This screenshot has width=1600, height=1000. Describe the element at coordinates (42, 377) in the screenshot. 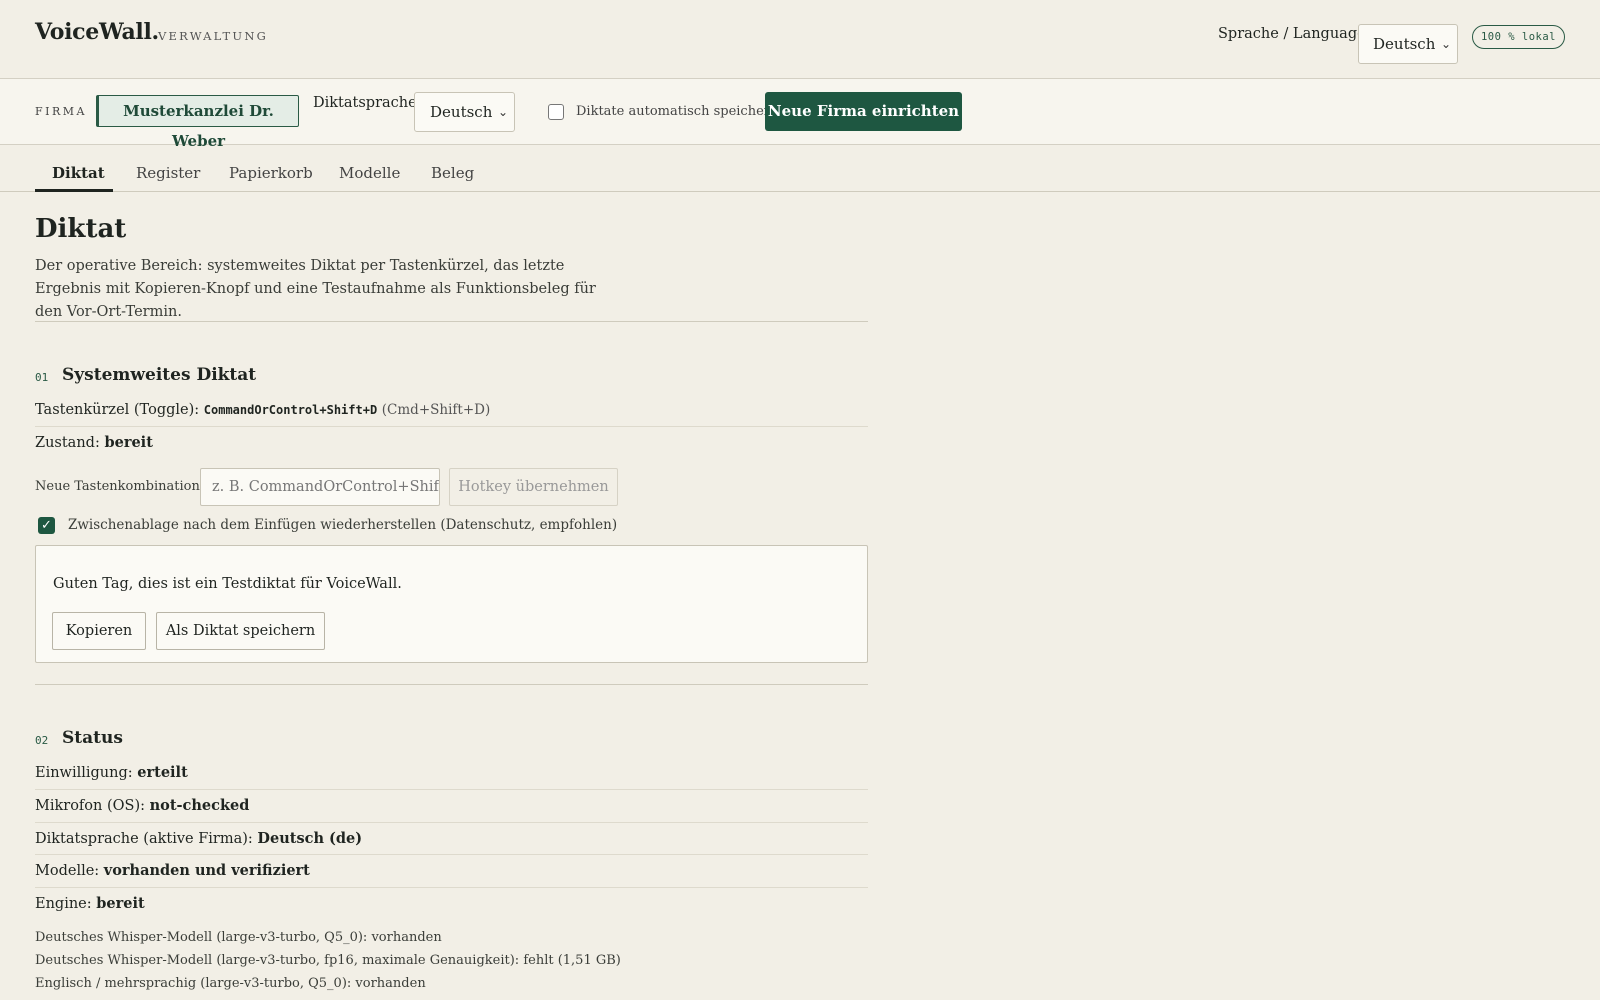

I see `section-number: 01` at that location.